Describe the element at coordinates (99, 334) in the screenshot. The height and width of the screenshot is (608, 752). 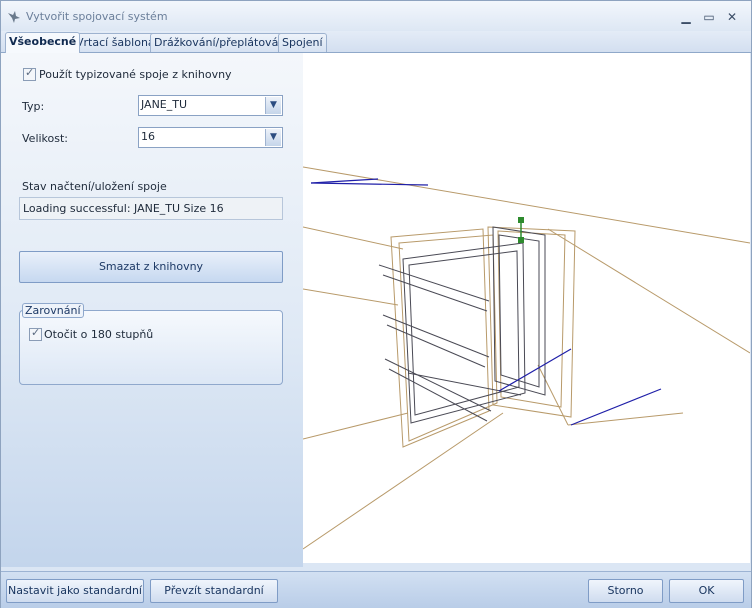
I see `rotate-180-label: Otočit o 180 stupňů` at that location.